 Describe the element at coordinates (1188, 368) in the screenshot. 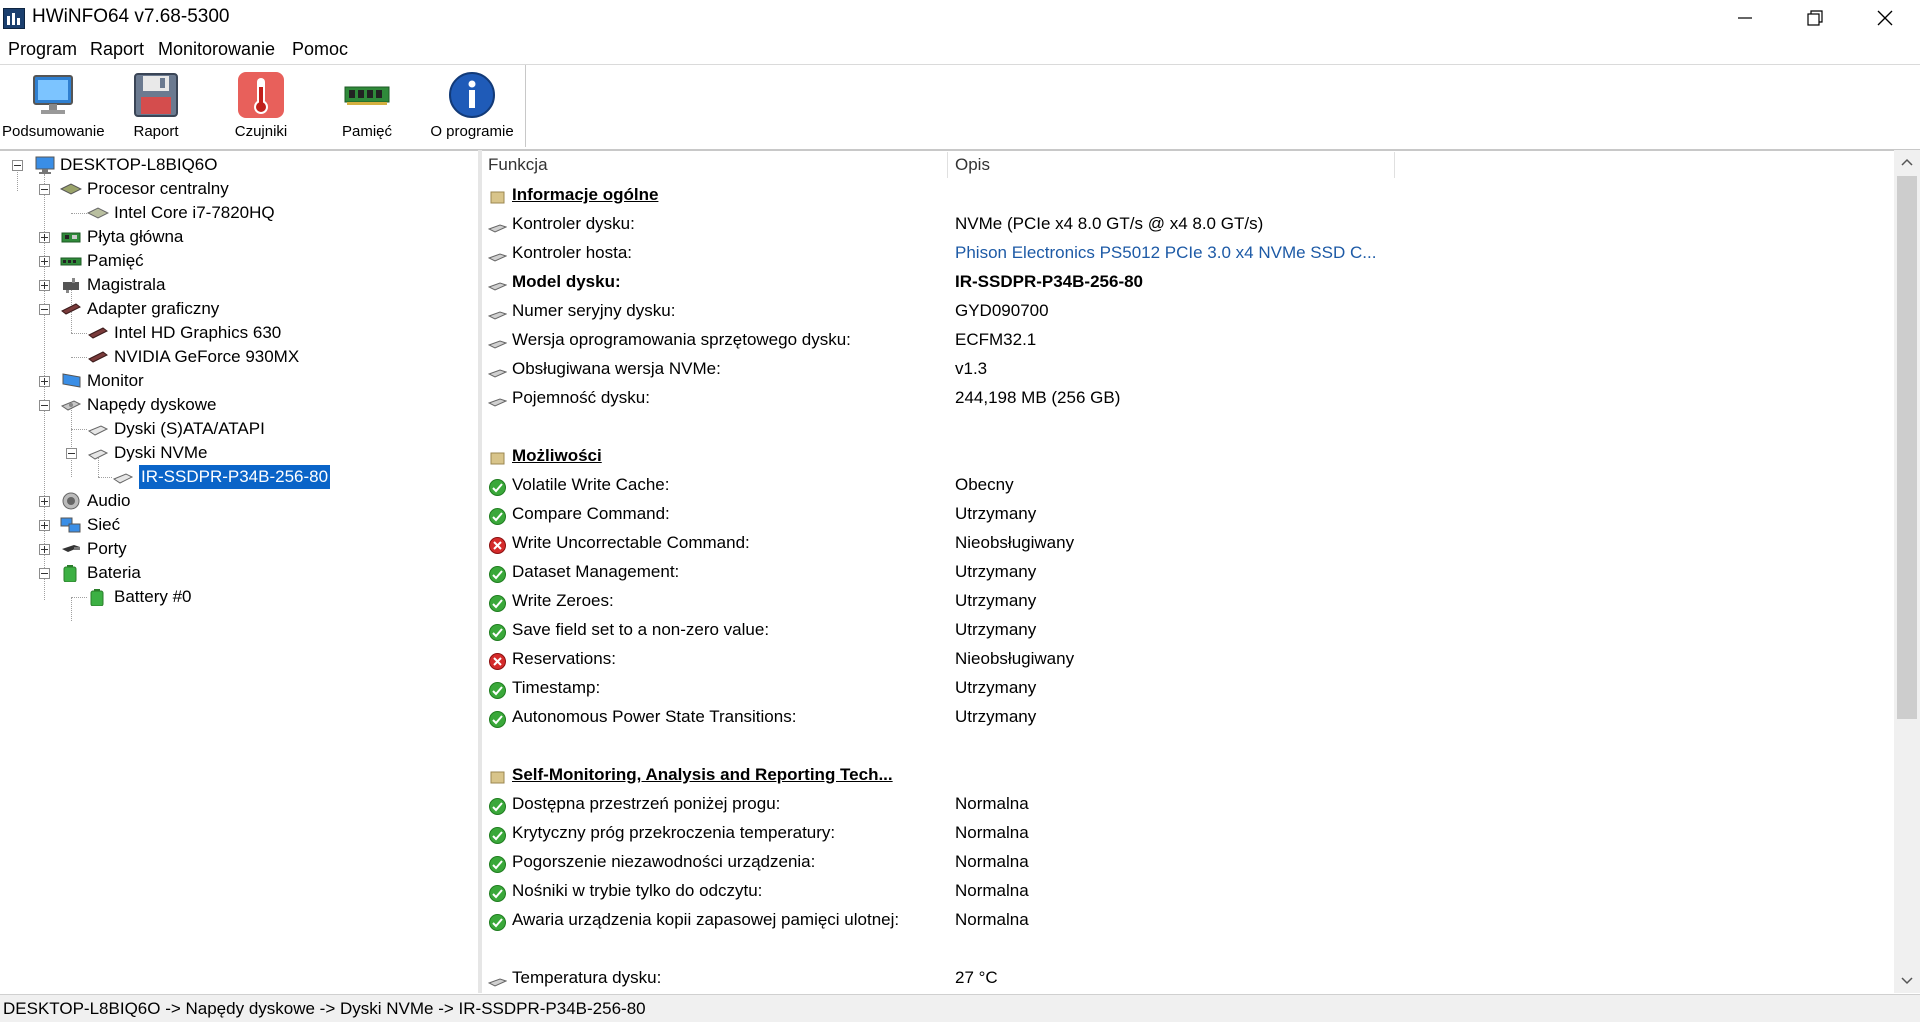

I see `detail-row: Obsługiwana wersja NVMe: v1.3` at that location.